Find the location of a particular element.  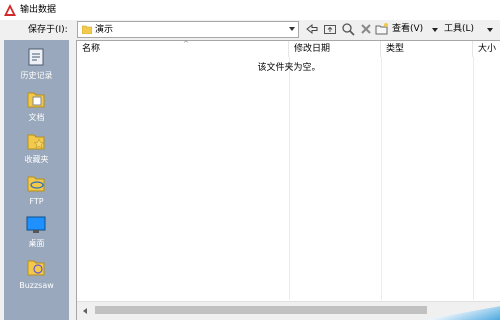

place-buzzsaw: Buzzsaw is located at coordinates (36, 275).